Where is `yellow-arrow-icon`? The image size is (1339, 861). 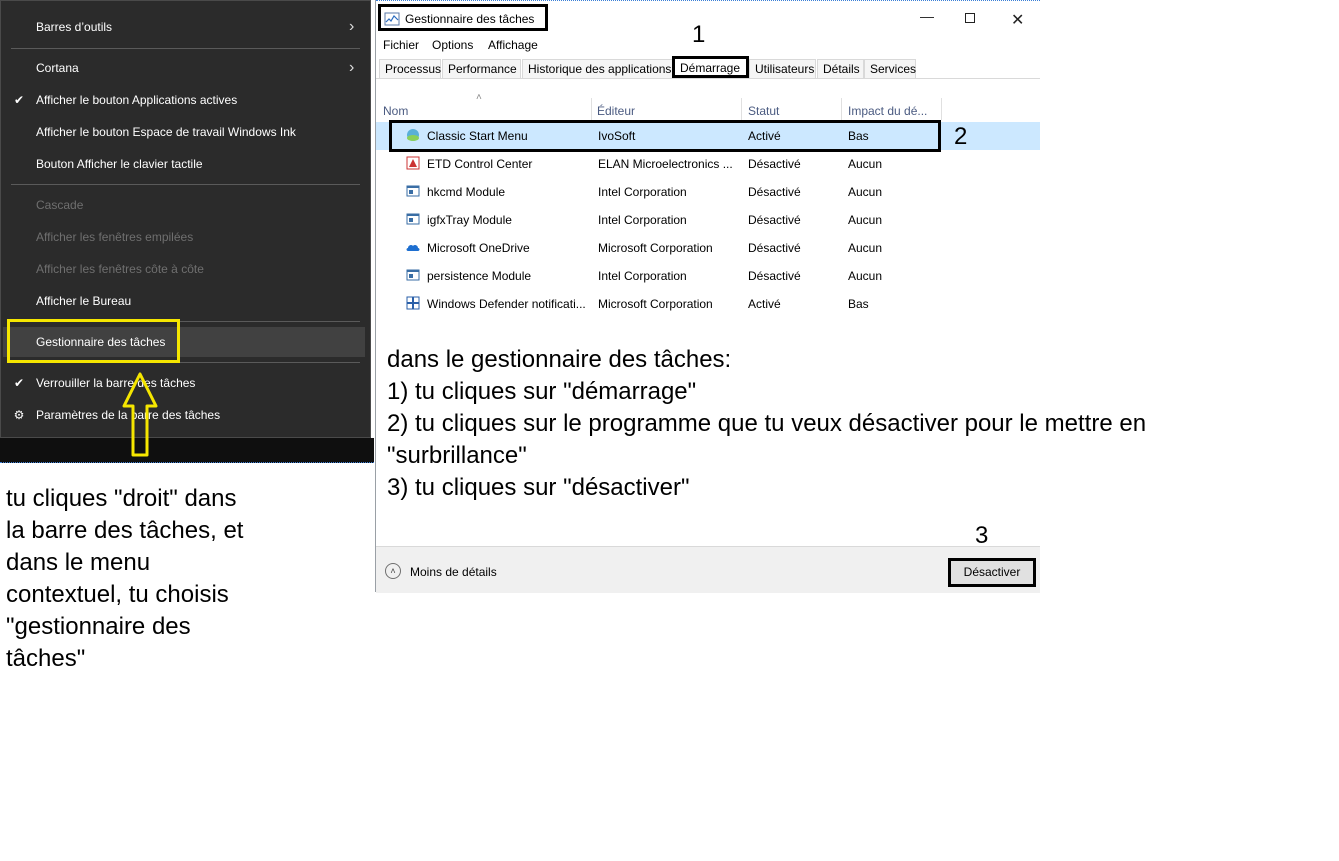
yellow-arrow-icon is located at coordinates (140, 414).